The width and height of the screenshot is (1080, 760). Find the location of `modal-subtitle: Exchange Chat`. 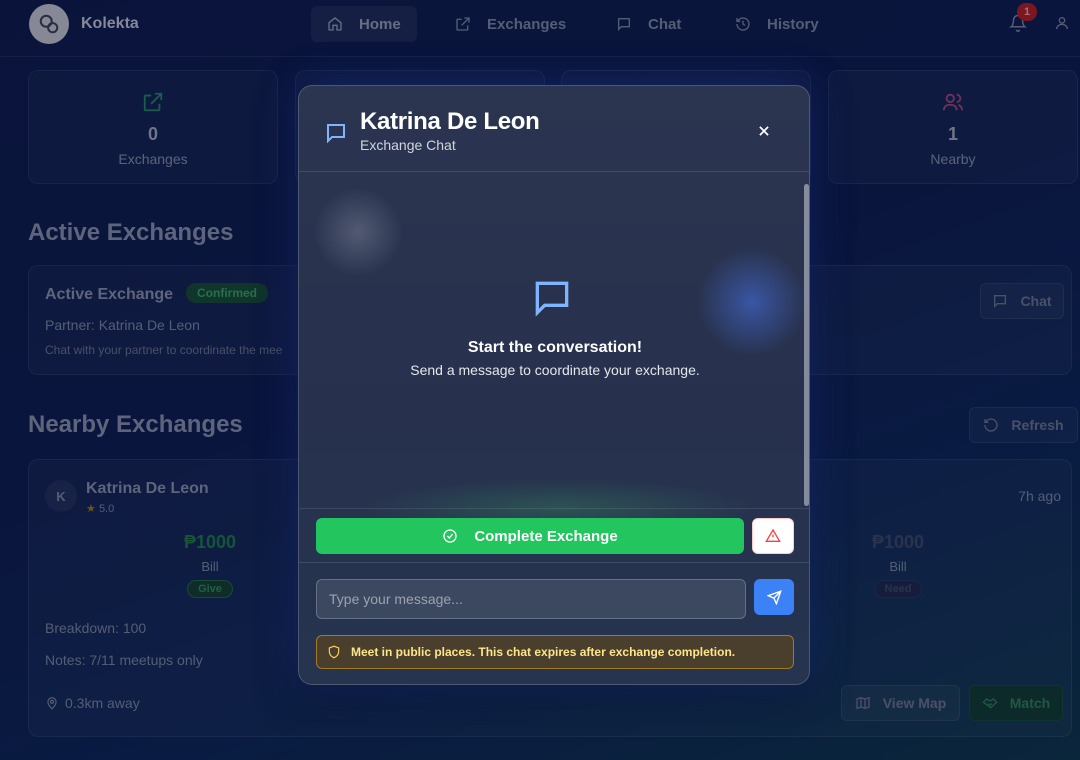

modal-subtitle: Exchange Chat is located at coordinates (408, 145).